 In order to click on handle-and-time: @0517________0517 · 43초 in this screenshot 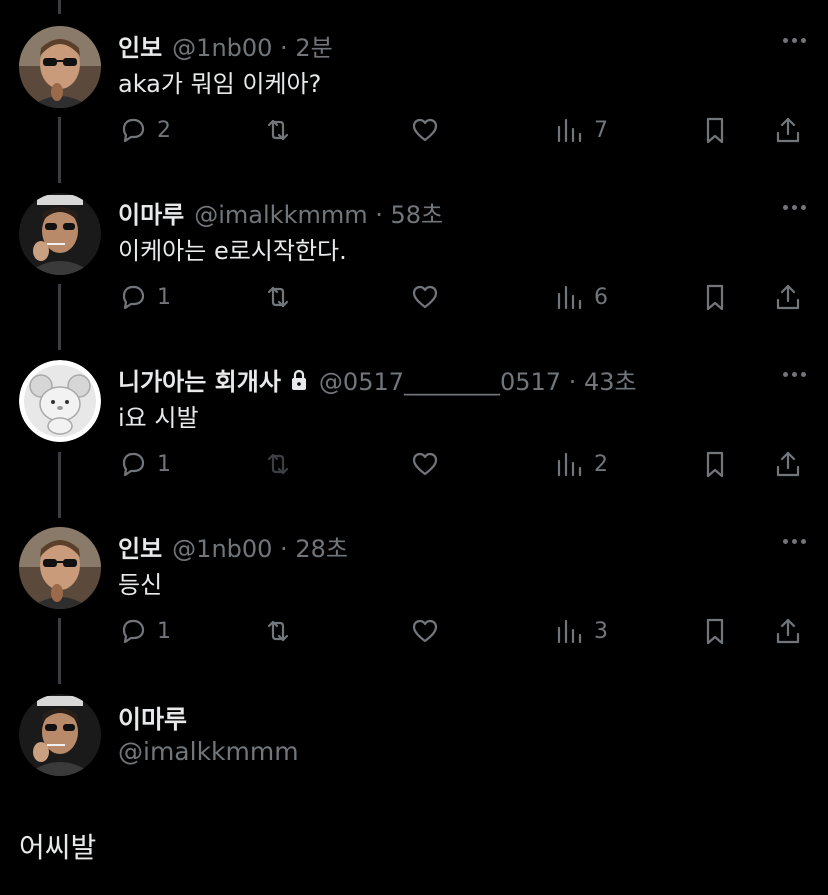, I will do `click(478, 379)`.